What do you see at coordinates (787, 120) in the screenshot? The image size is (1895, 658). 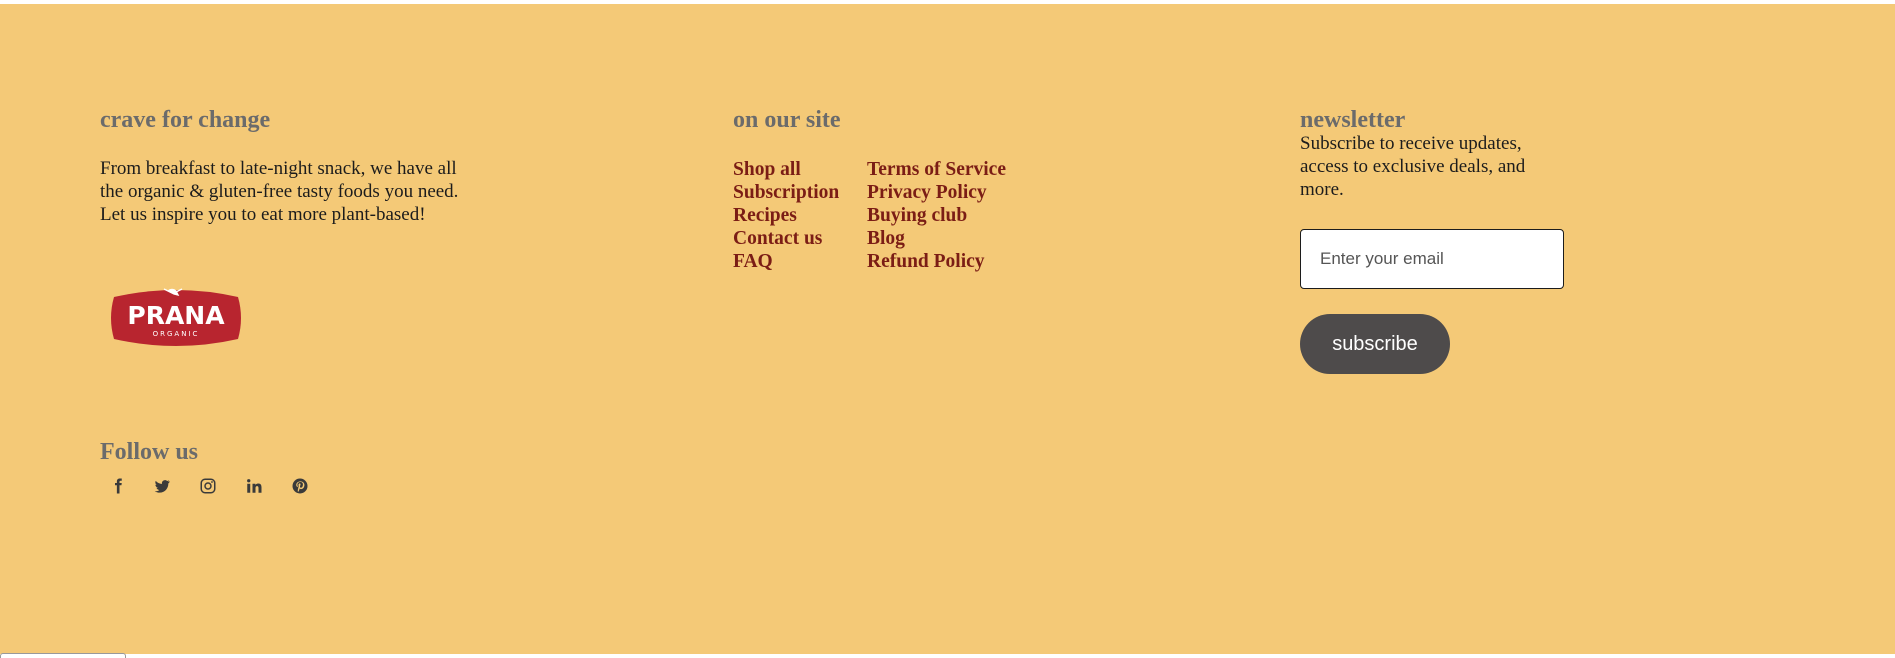 I see `site-heading: on our site` at bounding box center [787, 120].